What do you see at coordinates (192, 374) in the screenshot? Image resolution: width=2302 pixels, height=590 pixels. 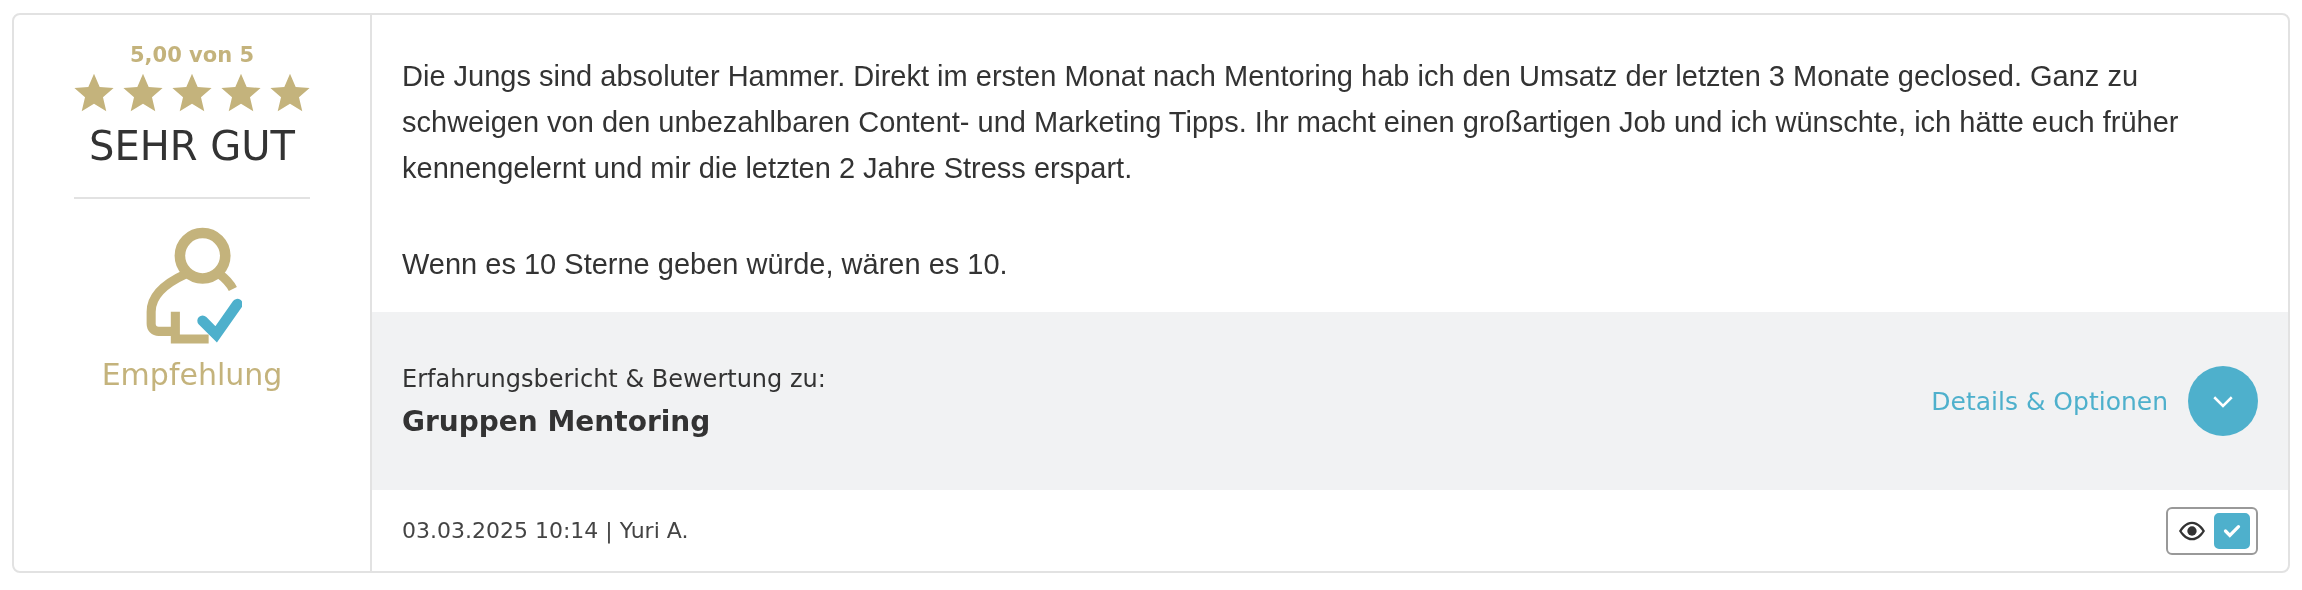 I see `recommendation-label: Empfehlung` at bounding box center [192, 374].